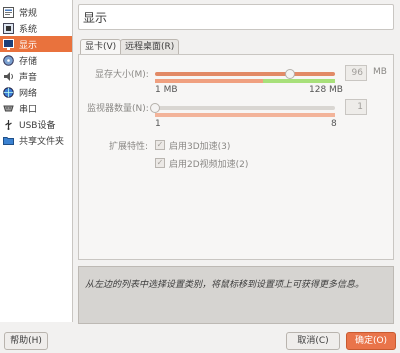 This screenshot has height=353, width=400. I want to click on sidebar-item-label: 显示, so click(28, 45).